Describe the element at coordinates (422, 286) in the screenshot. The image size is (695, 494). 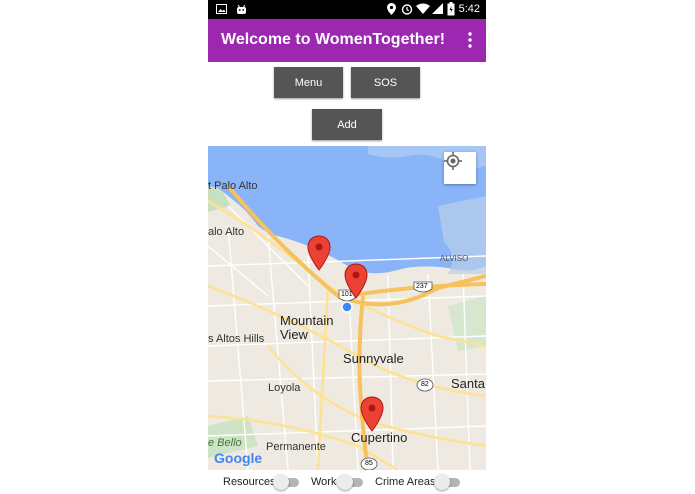
I see `highway-237-label: 237` at that location.